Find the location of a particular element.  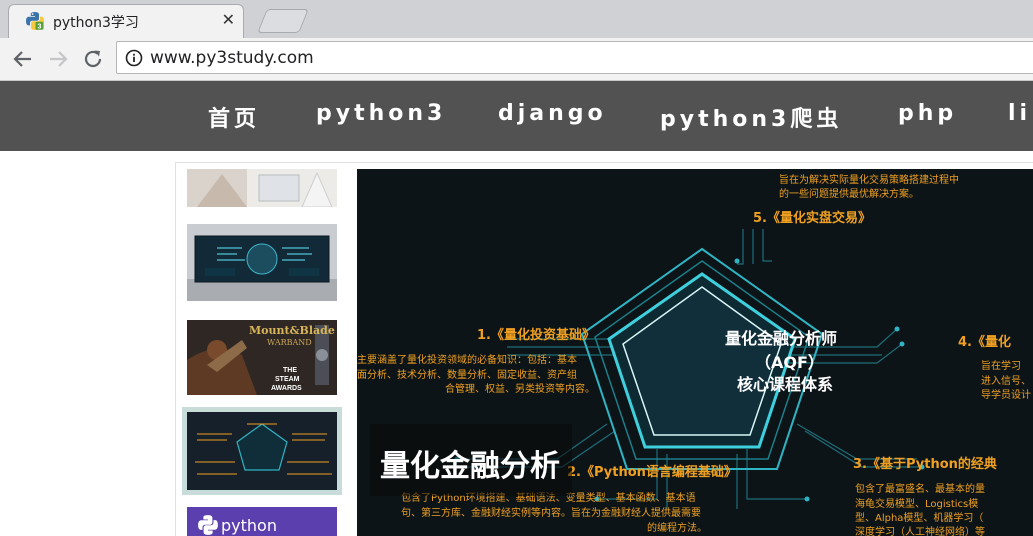

url-text: www.py3study.com is located at coordinates (232, 58).